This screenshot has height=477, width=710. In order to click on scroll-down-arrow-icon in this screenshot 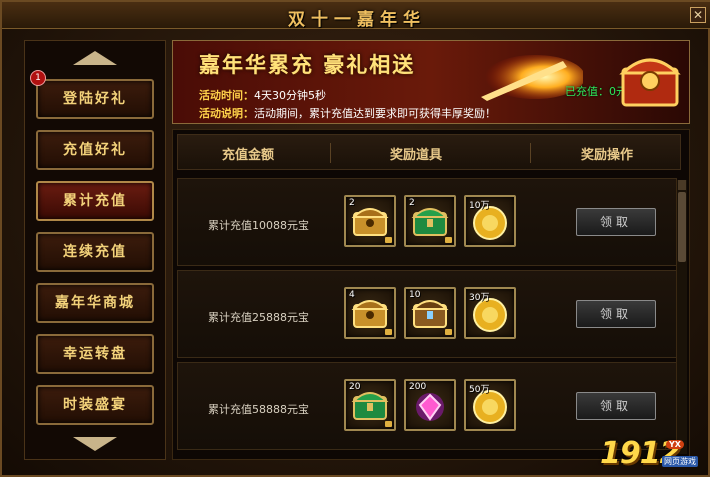, I will do `click(95, 444)`.